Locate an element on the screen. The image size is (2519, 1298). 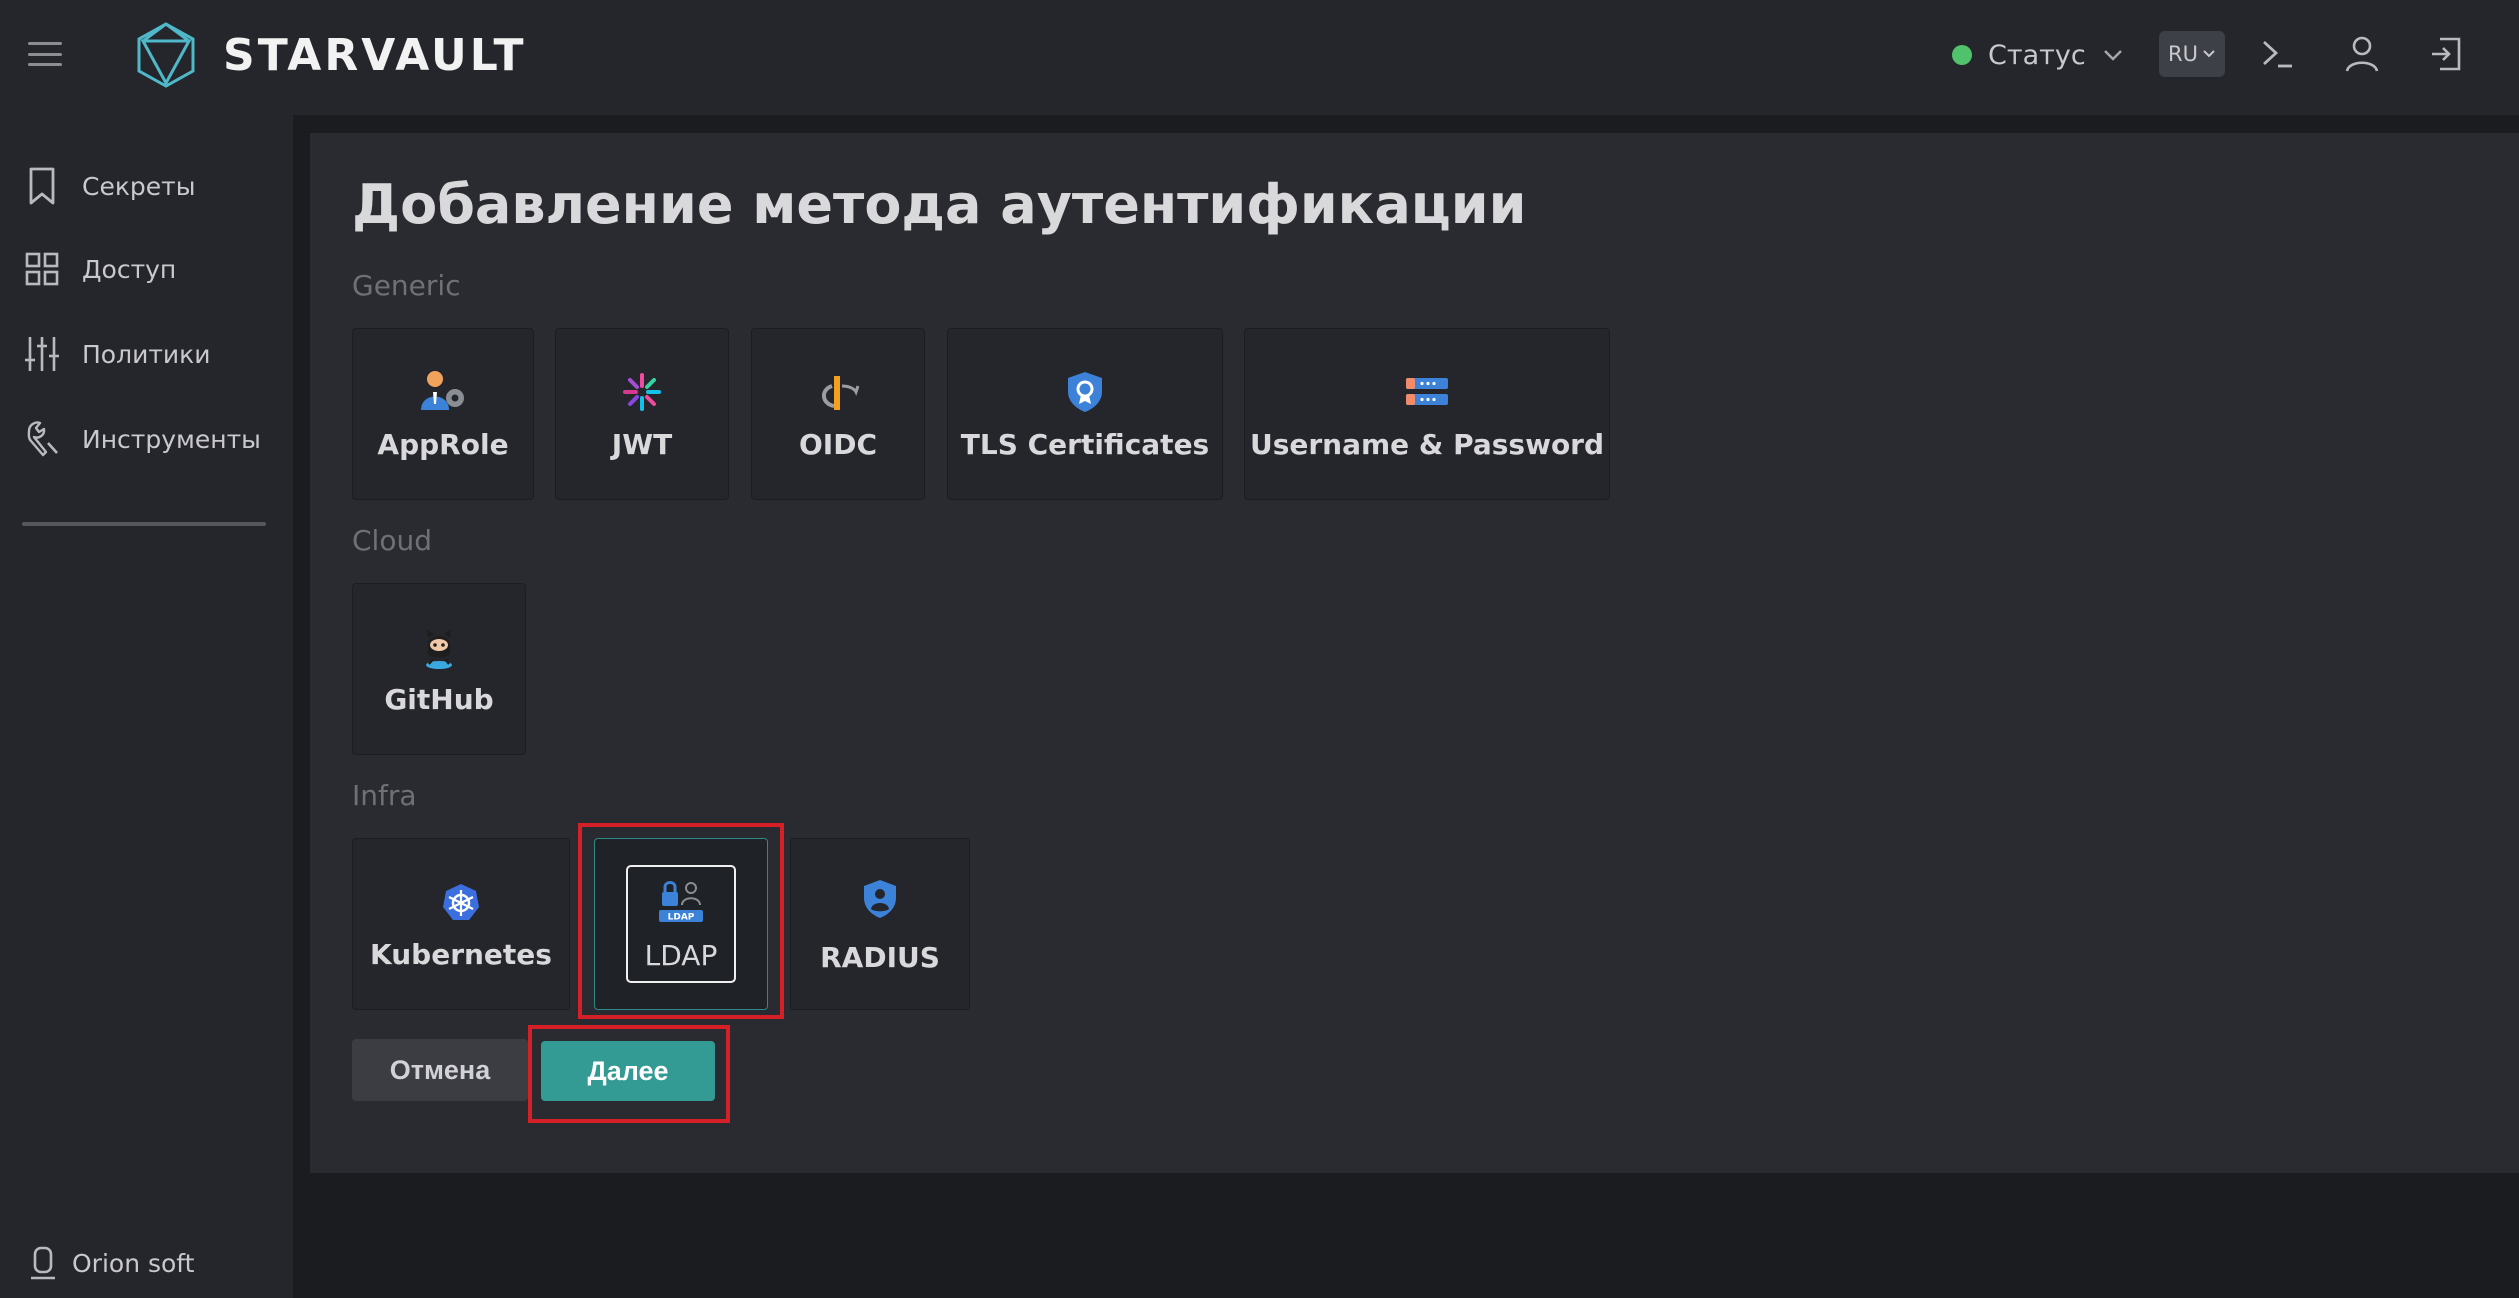
auth-method-name: GitHub is located at coordinates (439, 699).